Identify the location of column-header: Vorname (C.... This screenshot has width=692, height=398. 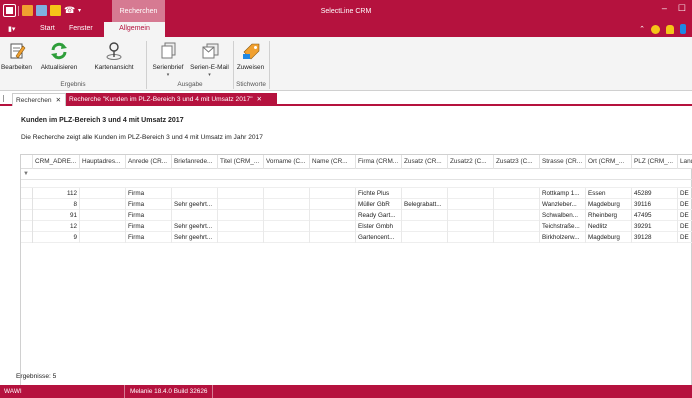
(287, 162).